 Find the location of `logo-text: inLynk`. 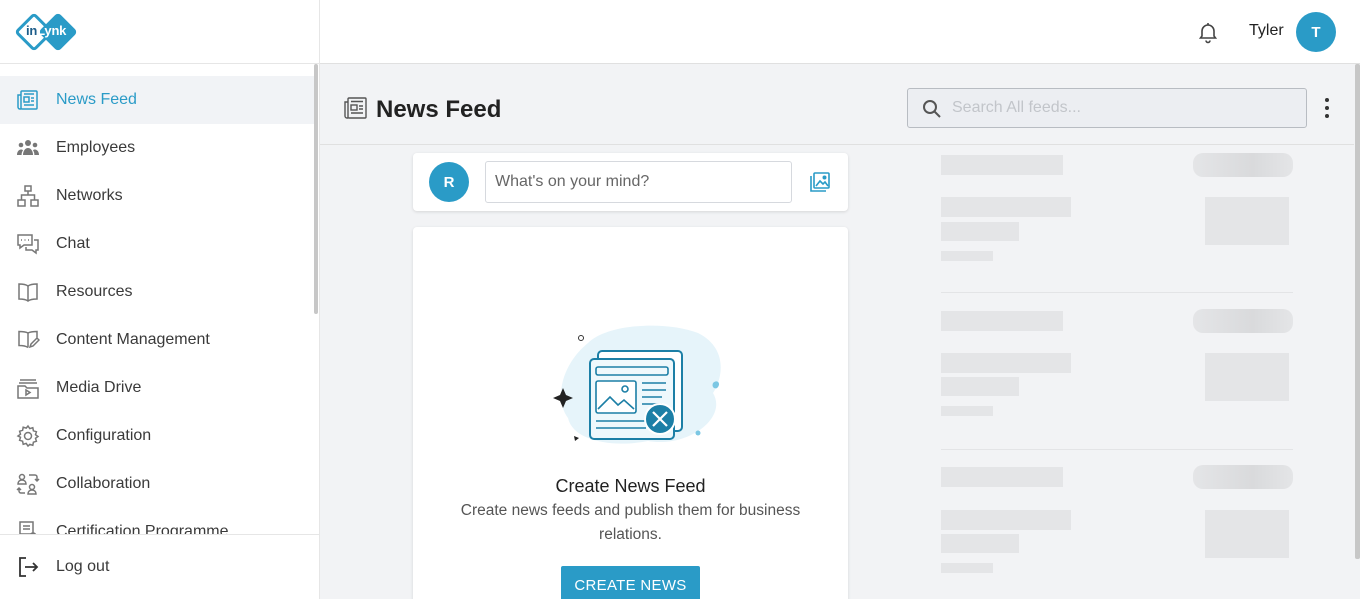

logo-text: inLynk is located at coordinates (46, 30).